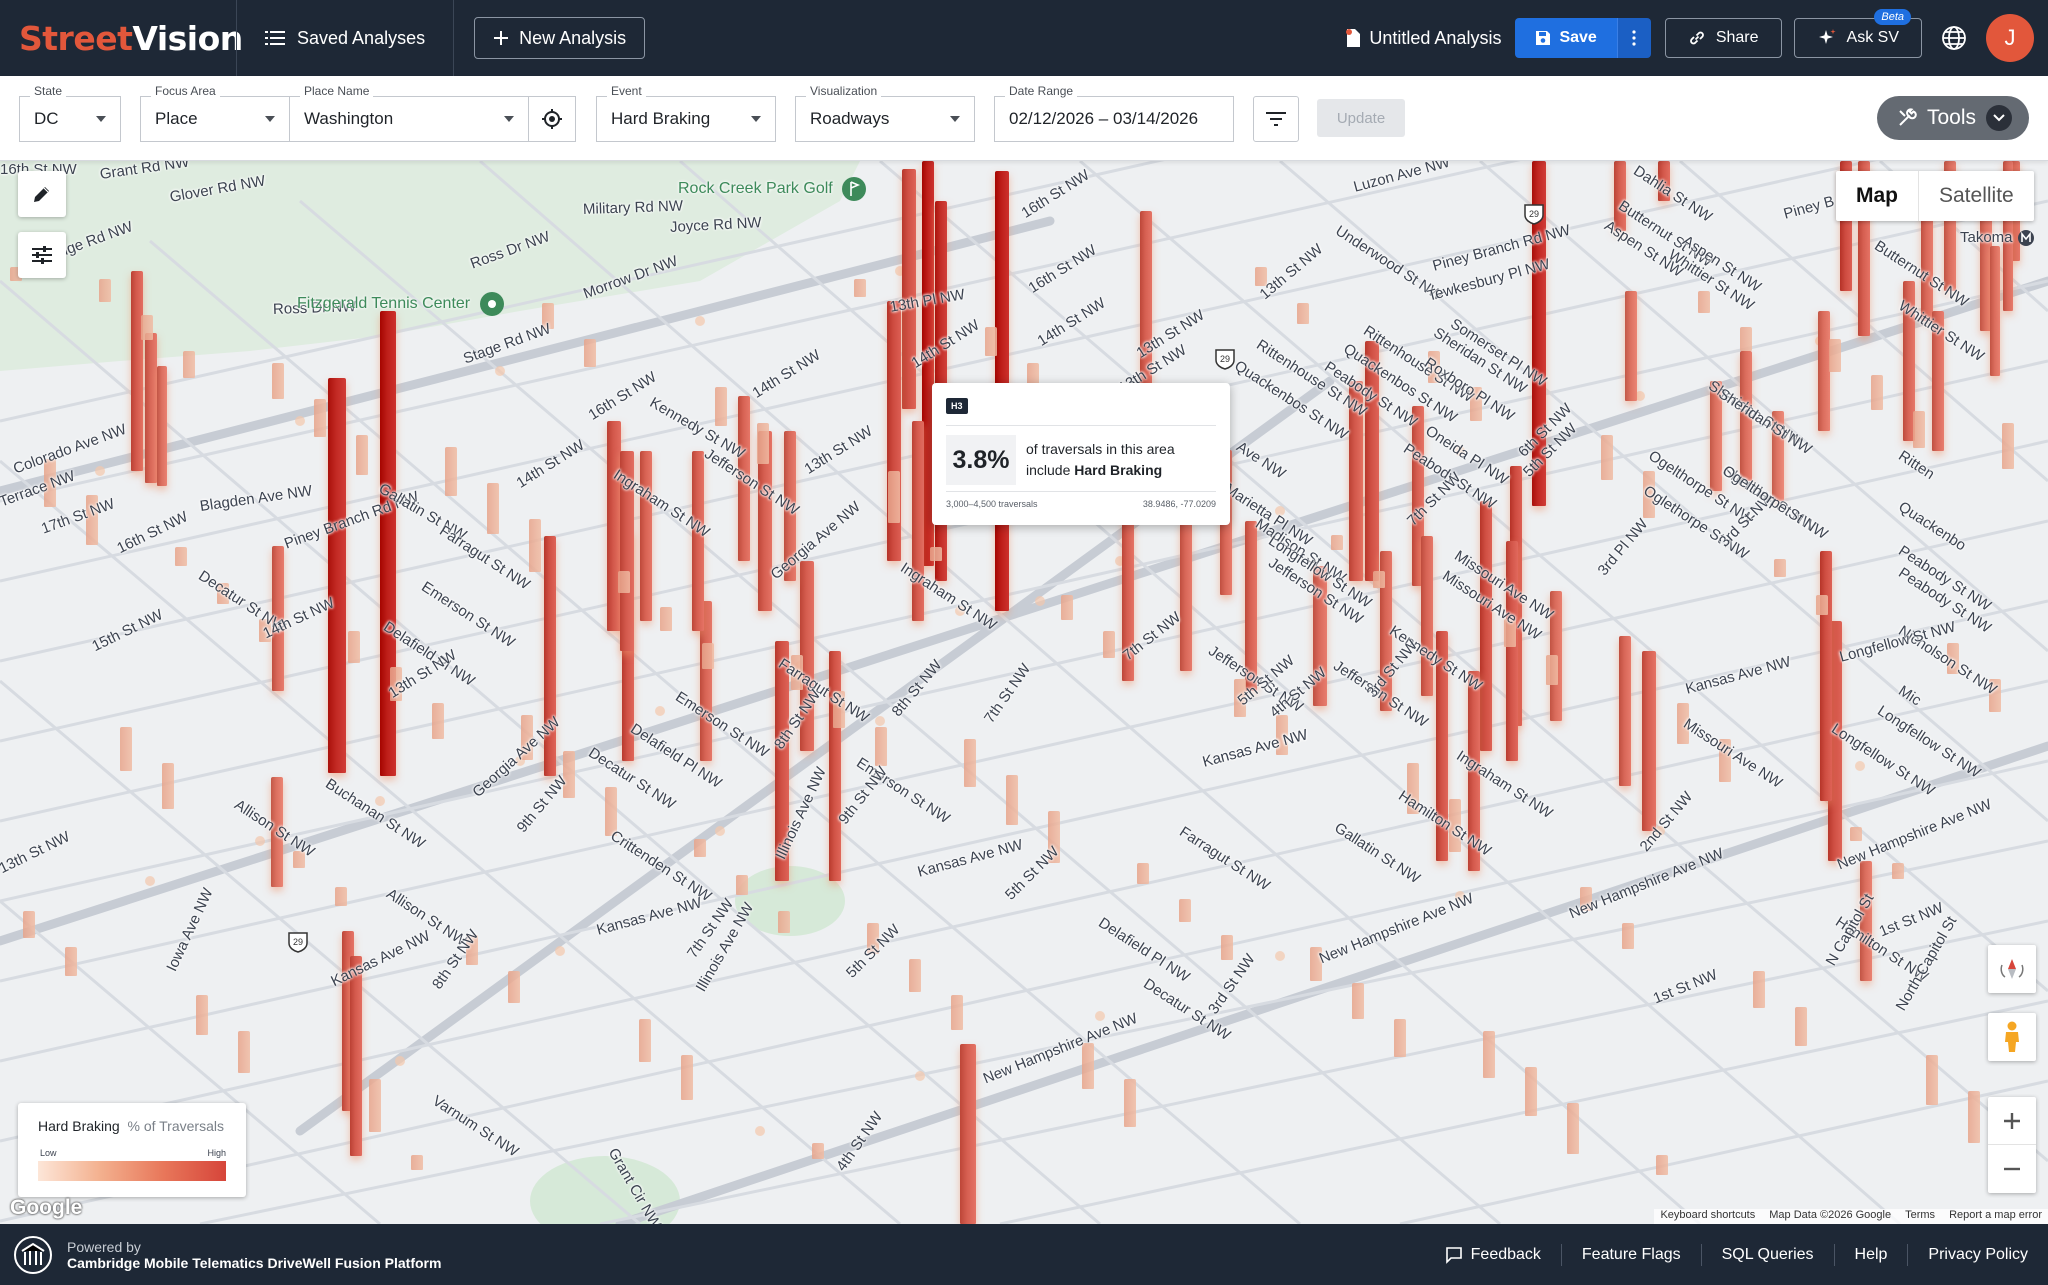 This screenshot has width=2048, height=1285. I want to click on analysis-title: Untitled Analysis, so click(1423, 38).